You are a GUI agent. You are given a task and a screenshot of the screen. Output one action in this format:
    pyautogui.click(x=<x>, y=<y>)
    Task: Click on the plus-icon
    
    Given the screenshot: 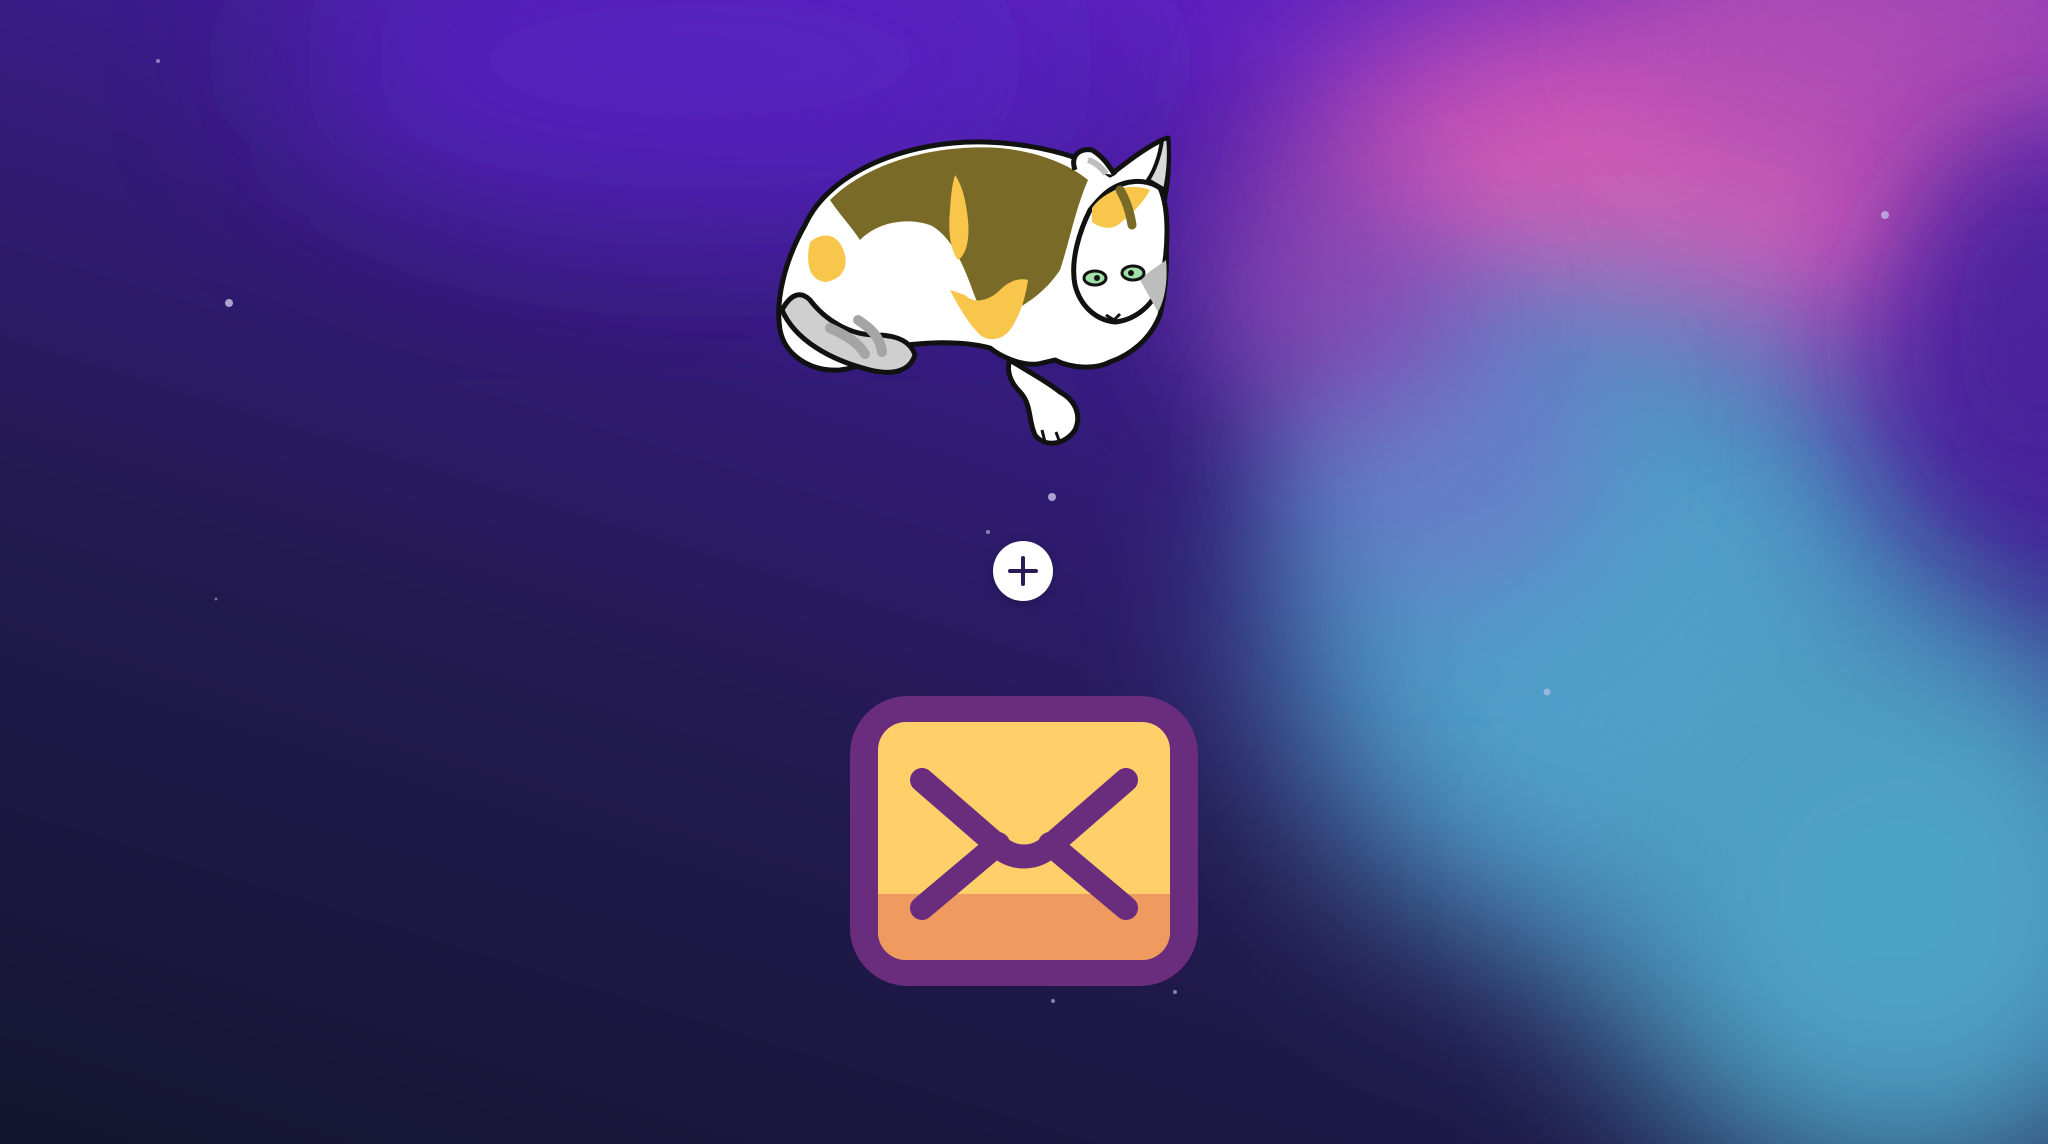 What is the action you would take?
    pyautogui.click(x=1023, y=571)
    